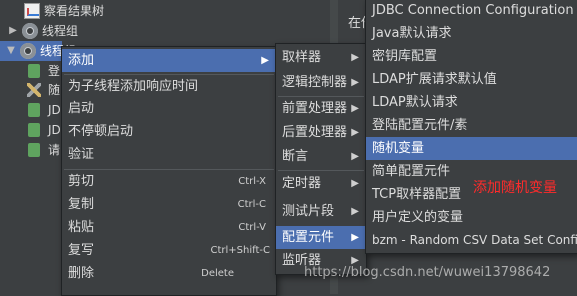 The width and height of the screenshot is (577, 296). I want to click on submenu-item-post-processor: 后置处理器 ▶, so click(321, 132).